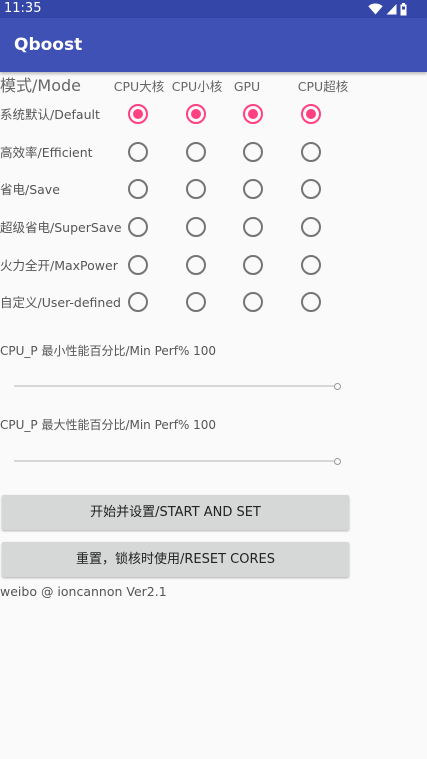  I want to click on radio-maxpower-gpu, so click(253, 265).